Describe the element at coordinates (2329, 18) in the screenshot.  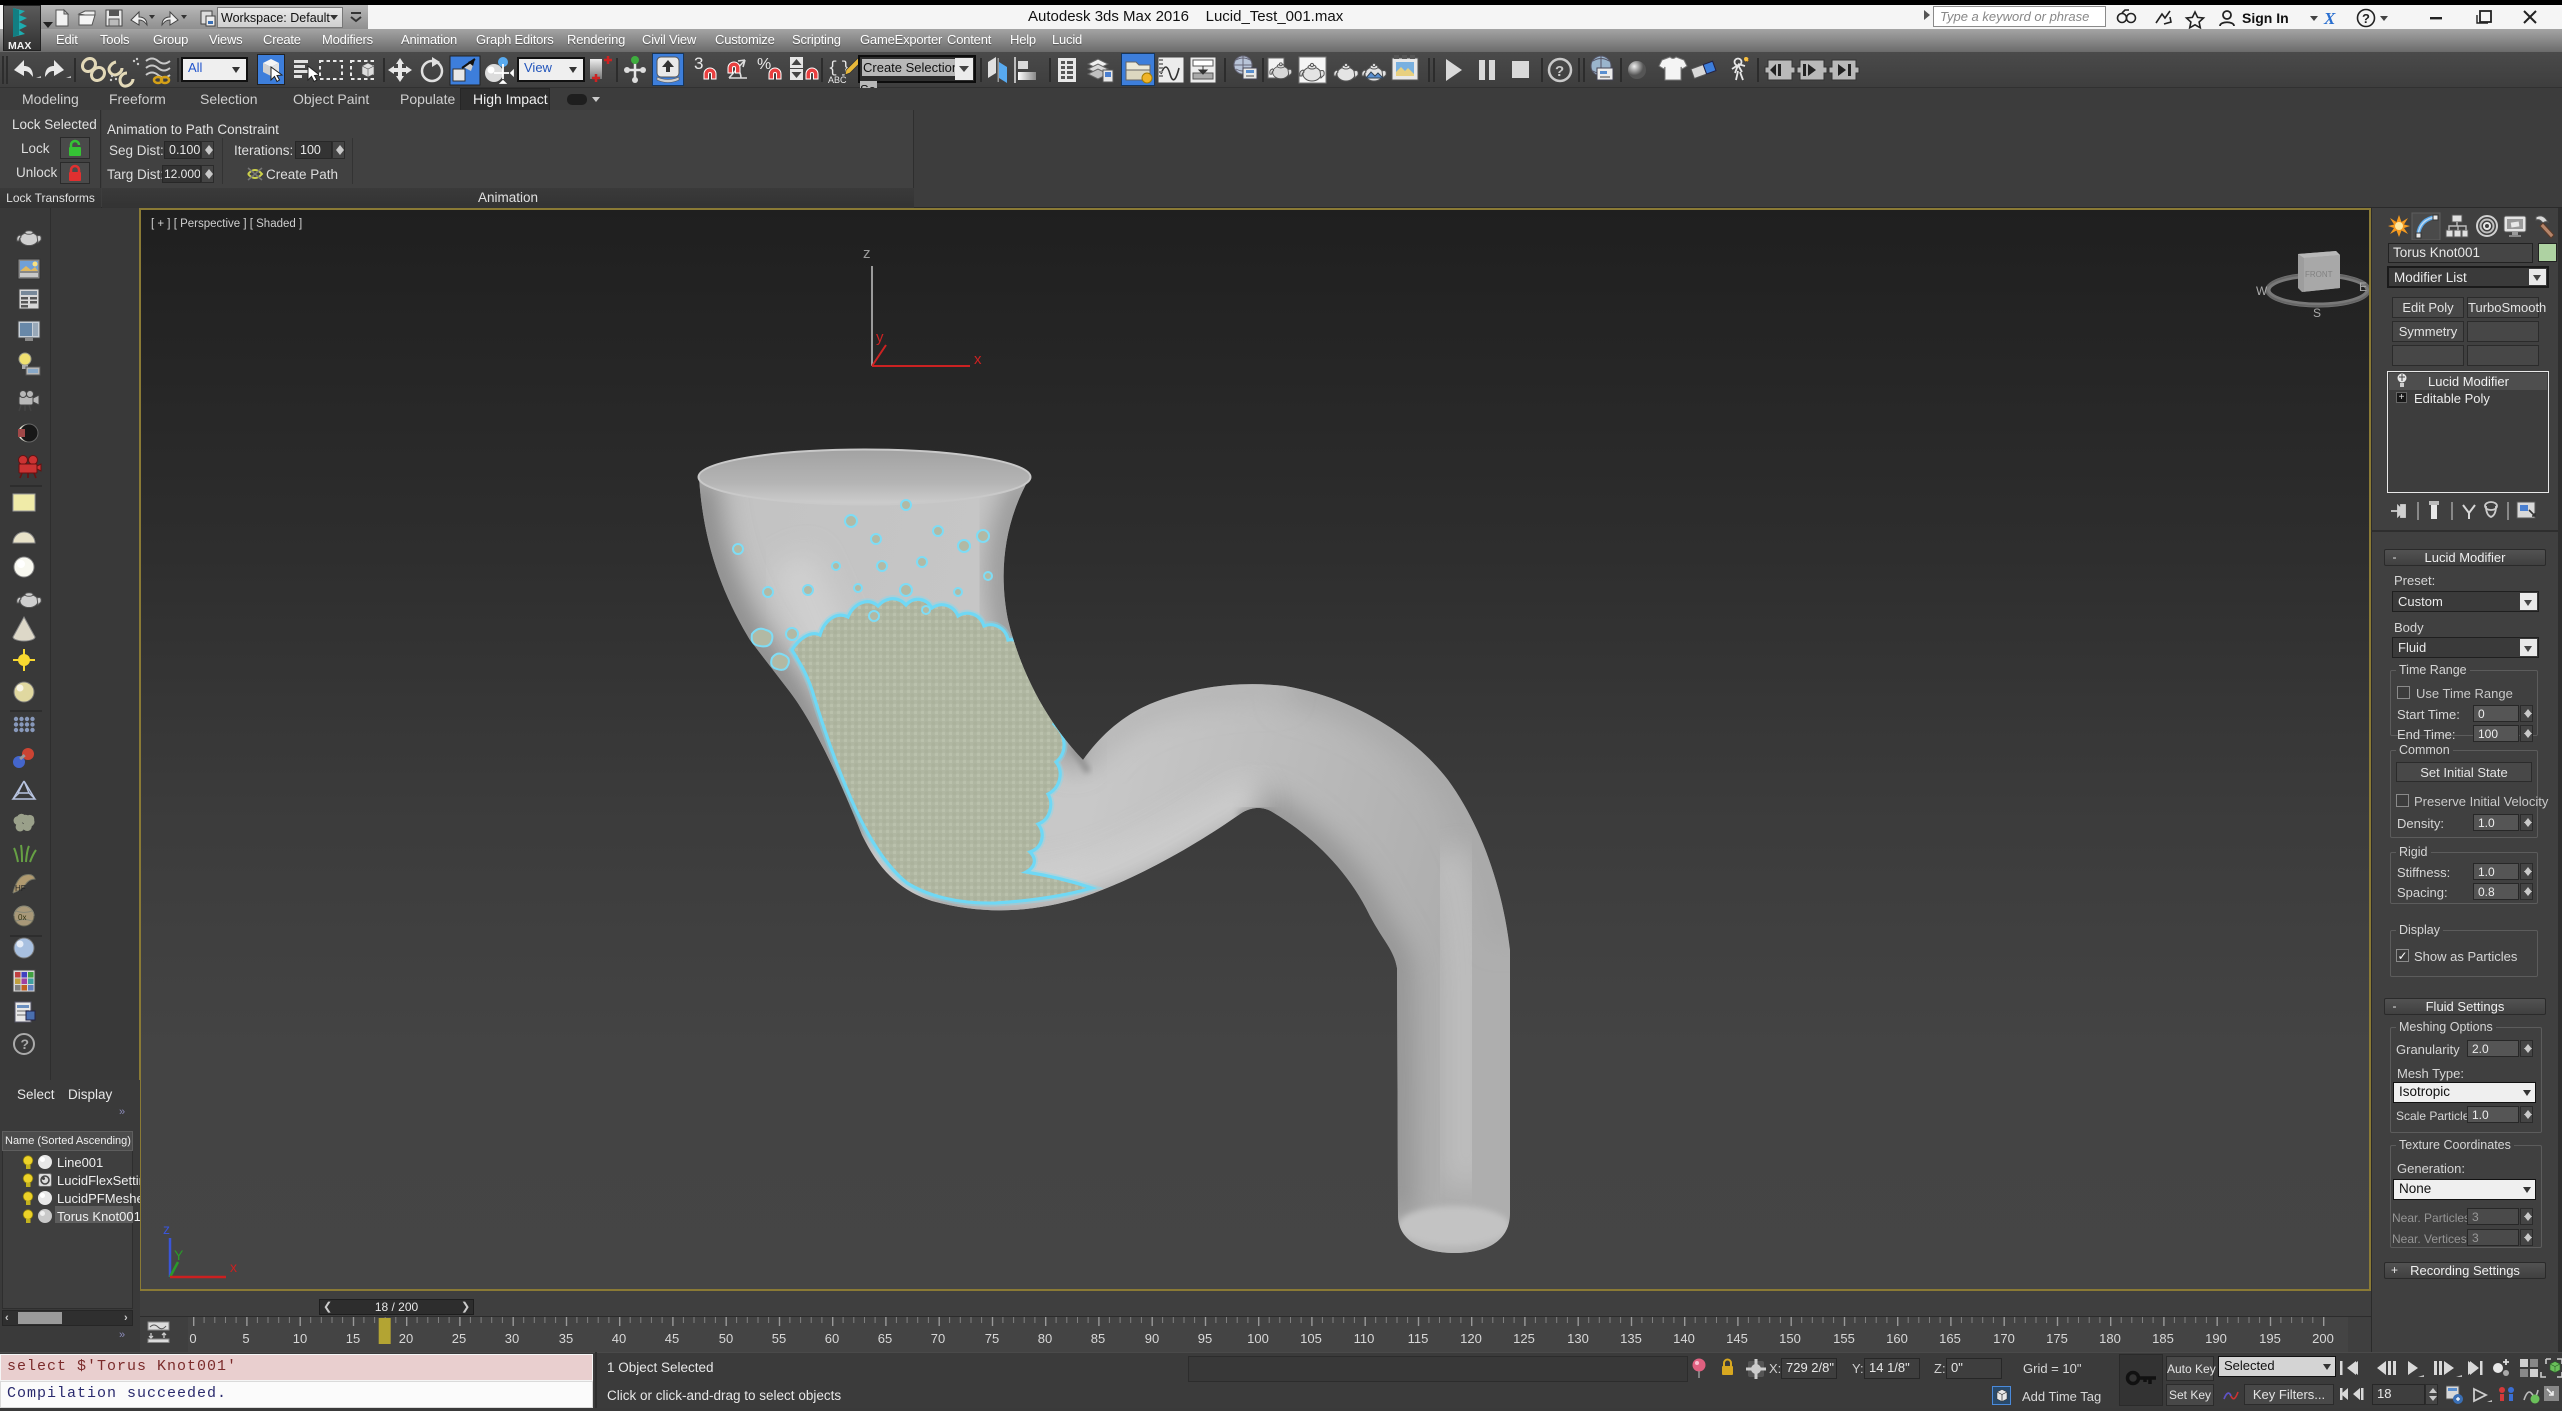
I see `svg-text: X` at that location.